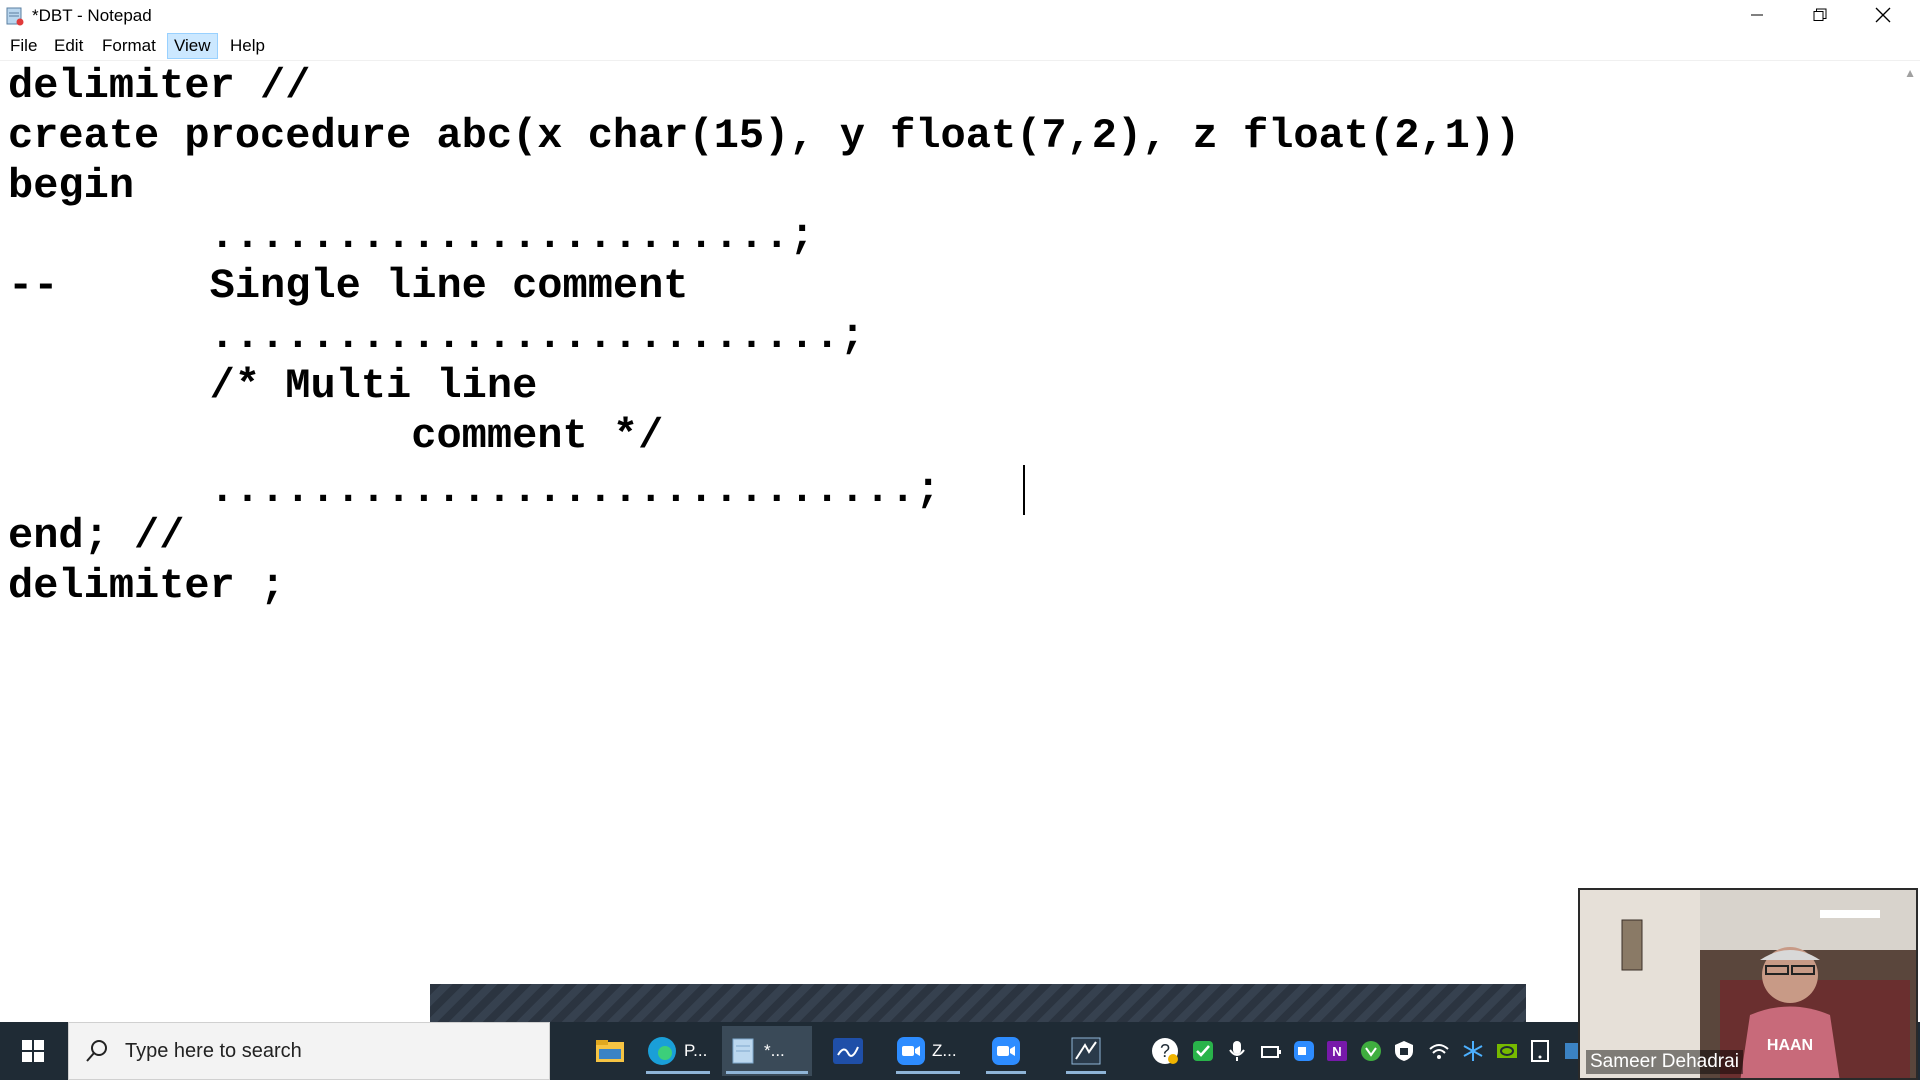 Image resolution: width=1920 pixels, height=1080 pixels. I want to click on taskbar-app-snipping-tool, so click(1086, 1051).